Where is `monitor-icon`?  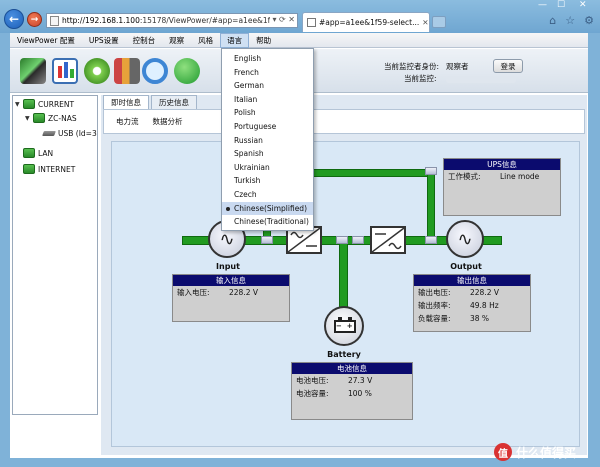
monitor-icon is located at coordinates (33, 71).